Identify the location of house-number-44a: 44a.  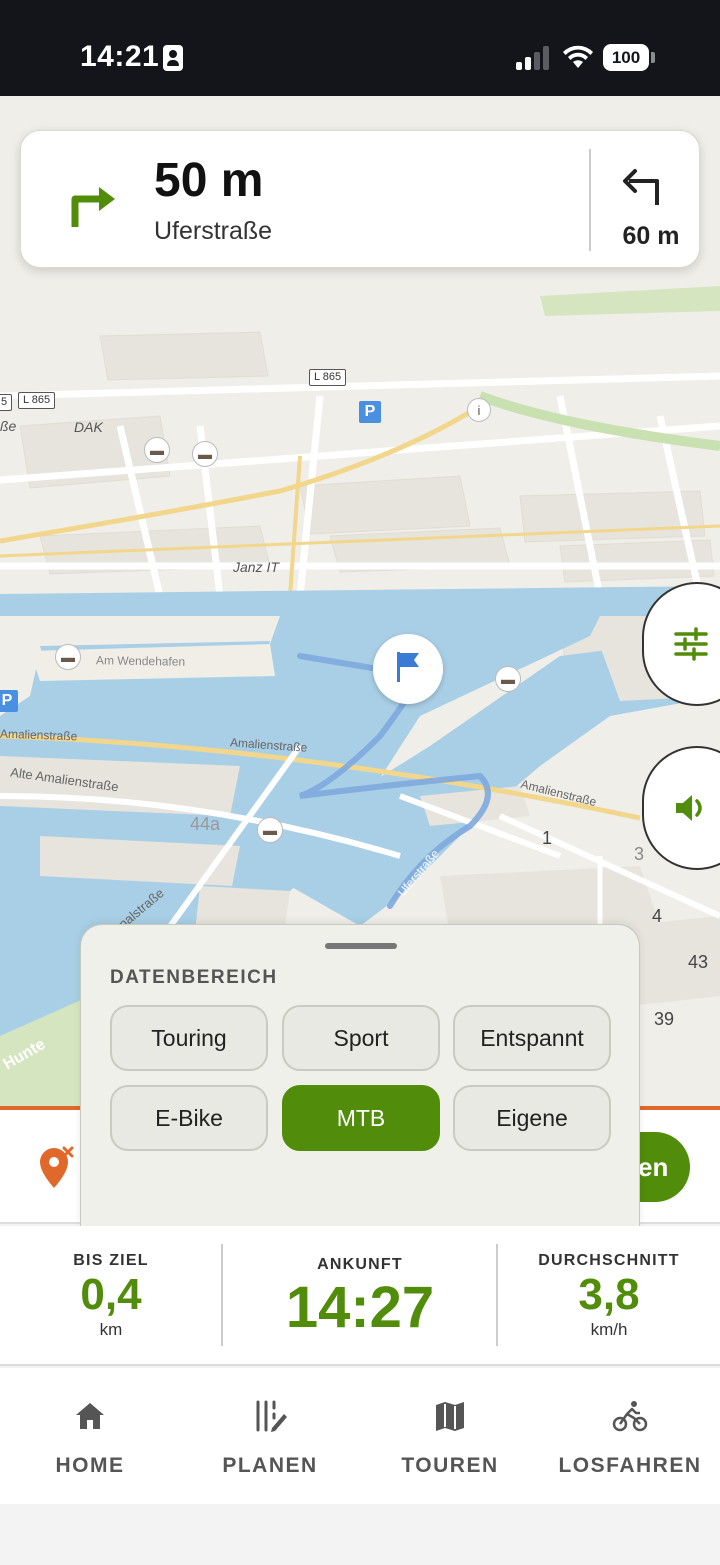
(205, 824).